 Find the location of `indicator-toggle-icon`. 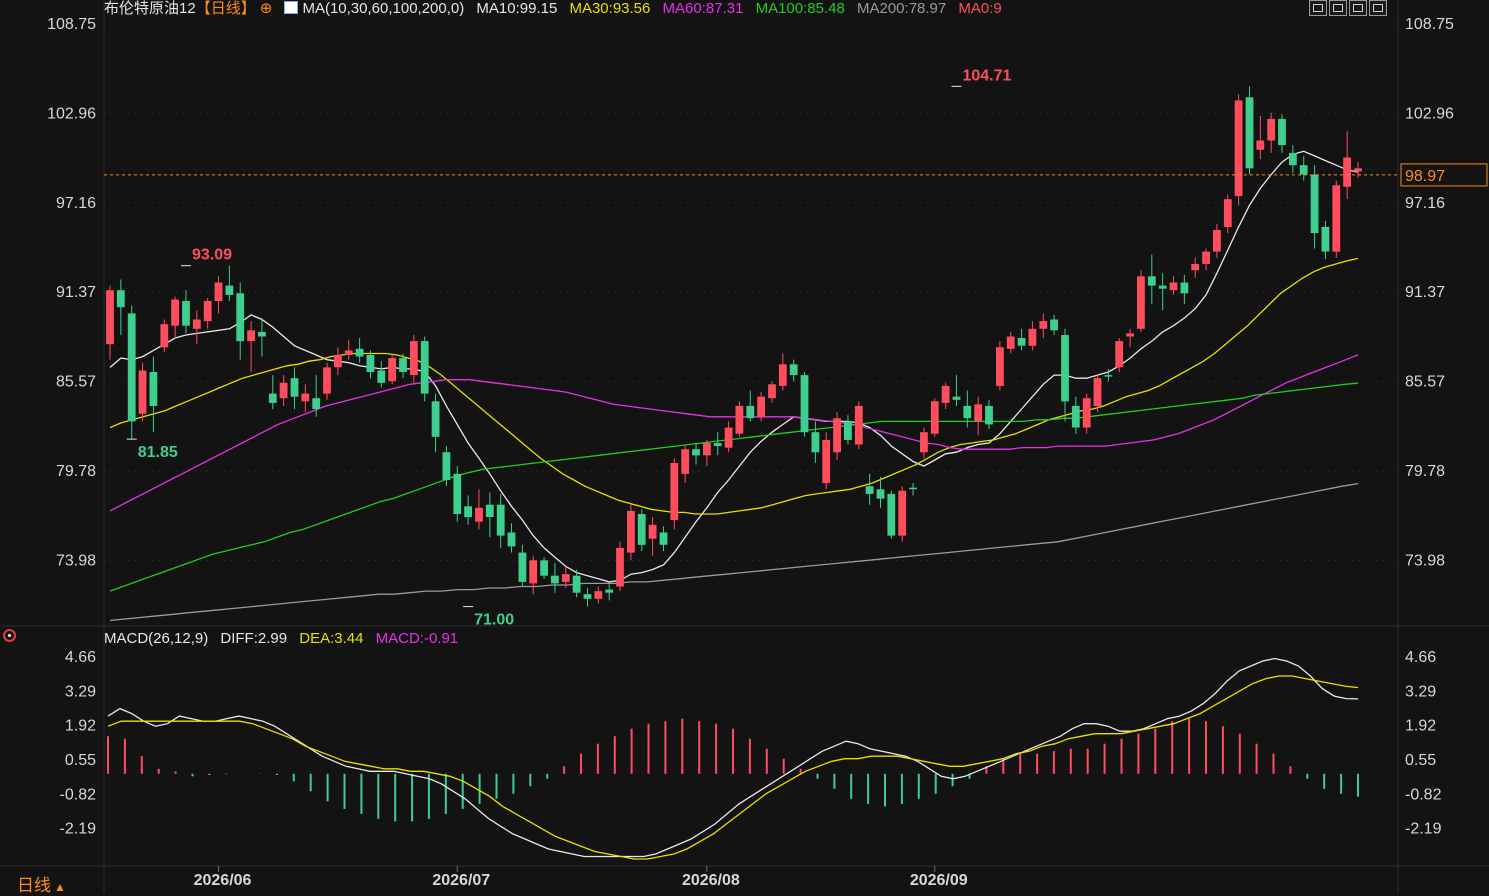

indicator-toggle-icon is located at coordinates (9, 635).